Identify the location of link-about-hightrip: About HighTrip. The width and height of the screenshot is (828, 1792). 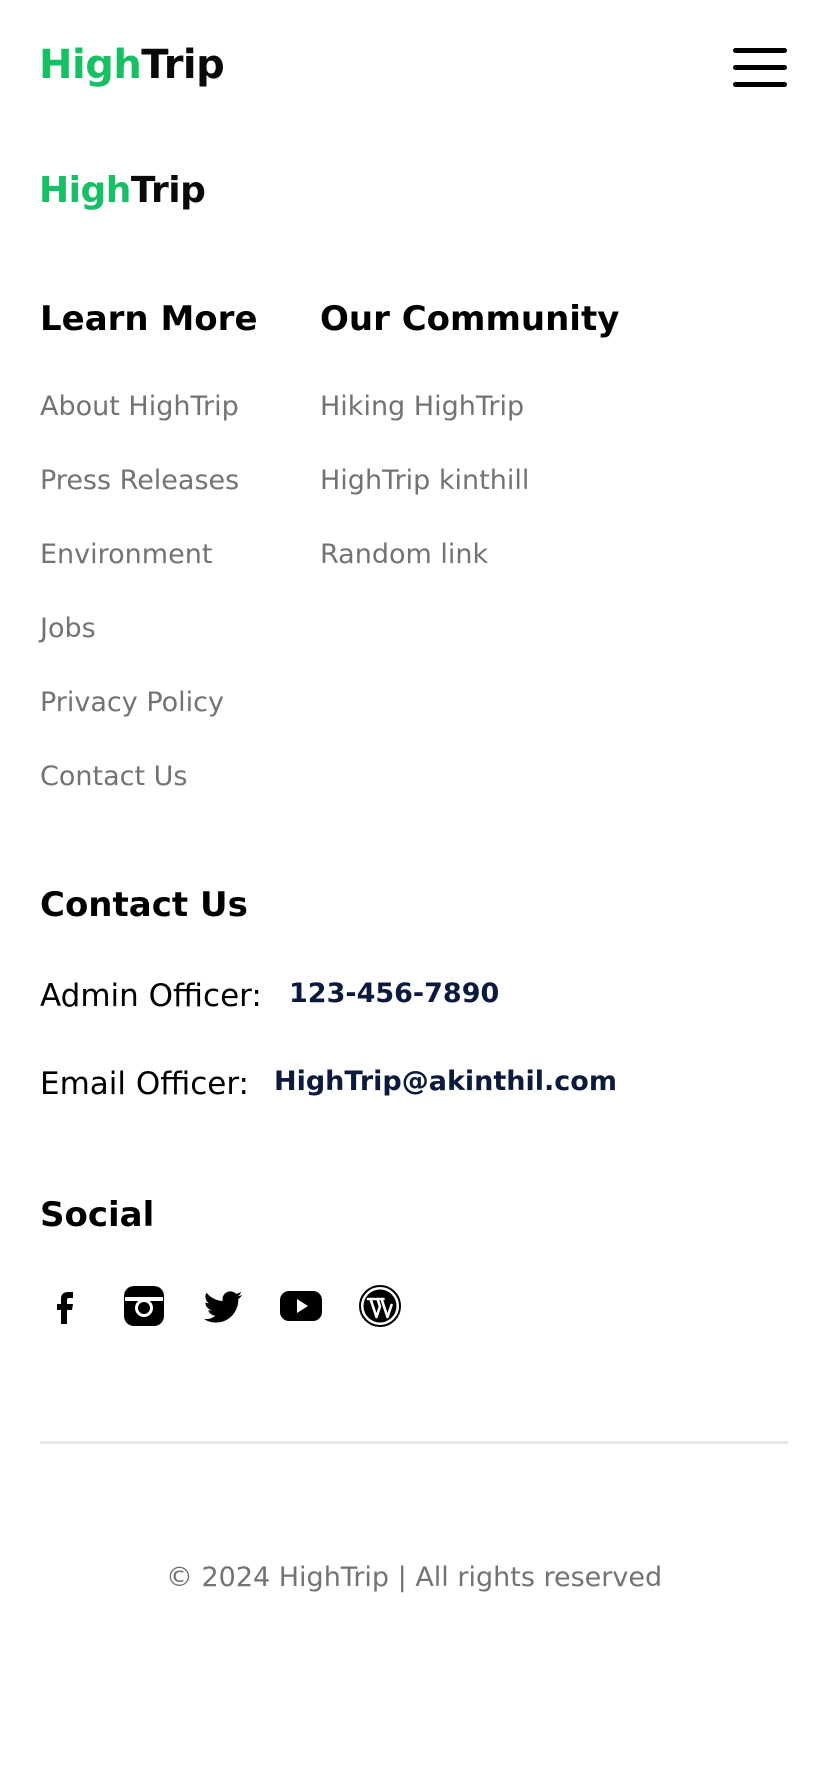
(139, 407).